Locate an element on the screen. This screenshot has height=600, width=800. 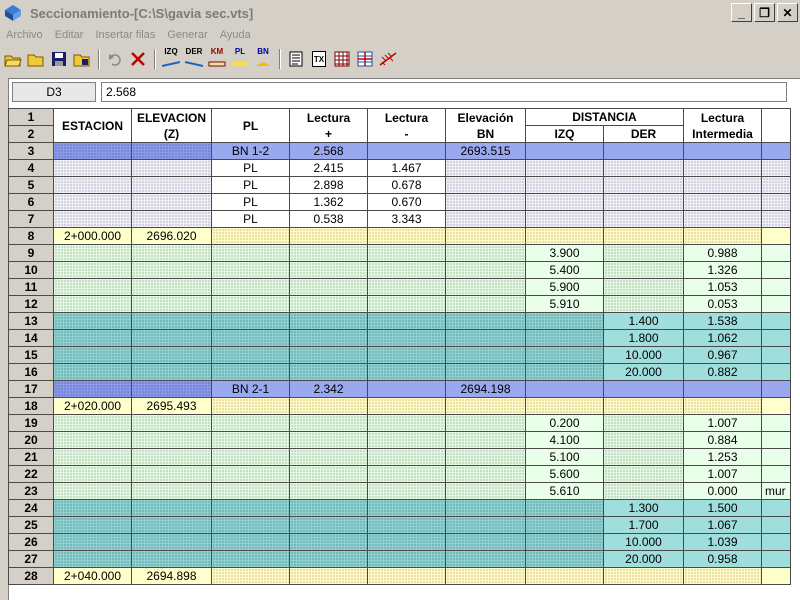
cell-elevacion-bn: 2694.198 is located at coordinates (485, 389).